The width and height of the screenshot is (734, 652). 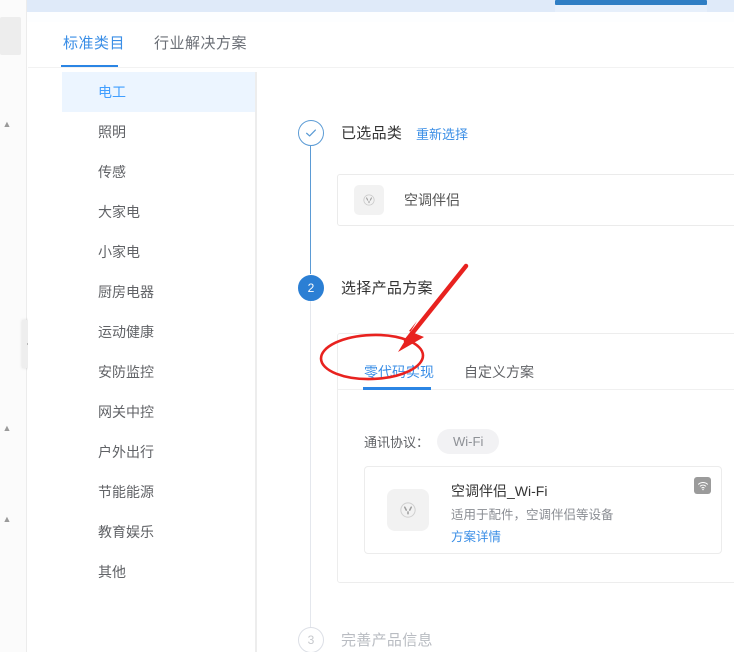 I want to click on sidebar-item-sports-health: 运动健康, so click(x=158, y=332).